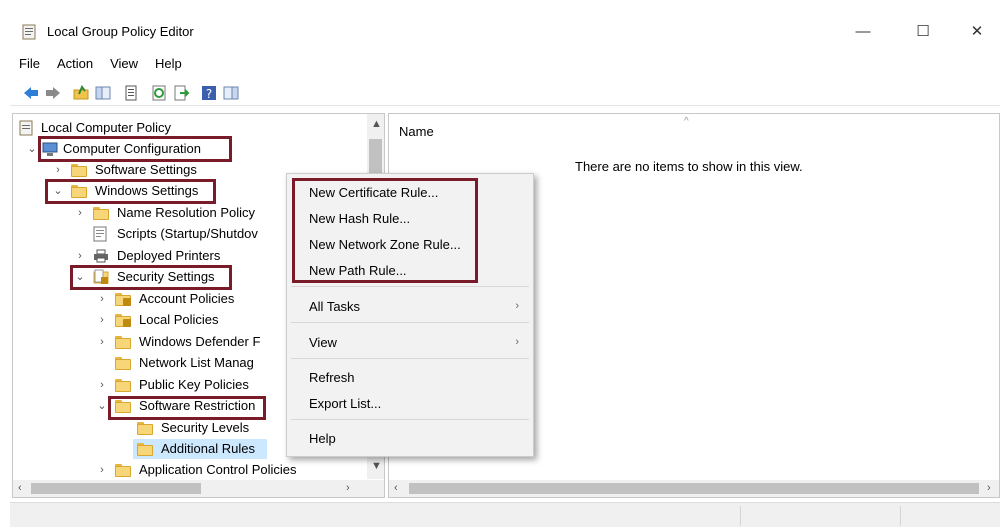 The height and width of the screenshot is (527, 1000). What do you see at coordinates (179, 319) in the screenshot?
I see `tree-label: Local Policies` at bounding box center [179, 319].